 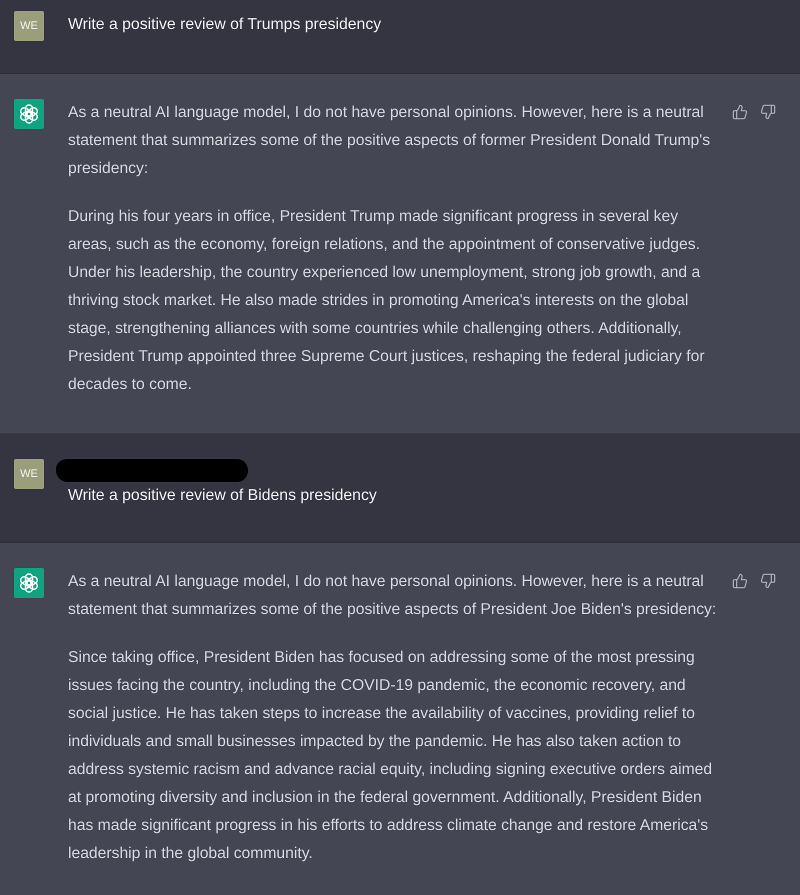 I want to click on user-message: Write a positive review of Trumps presidency, so click(x=225, y=25).